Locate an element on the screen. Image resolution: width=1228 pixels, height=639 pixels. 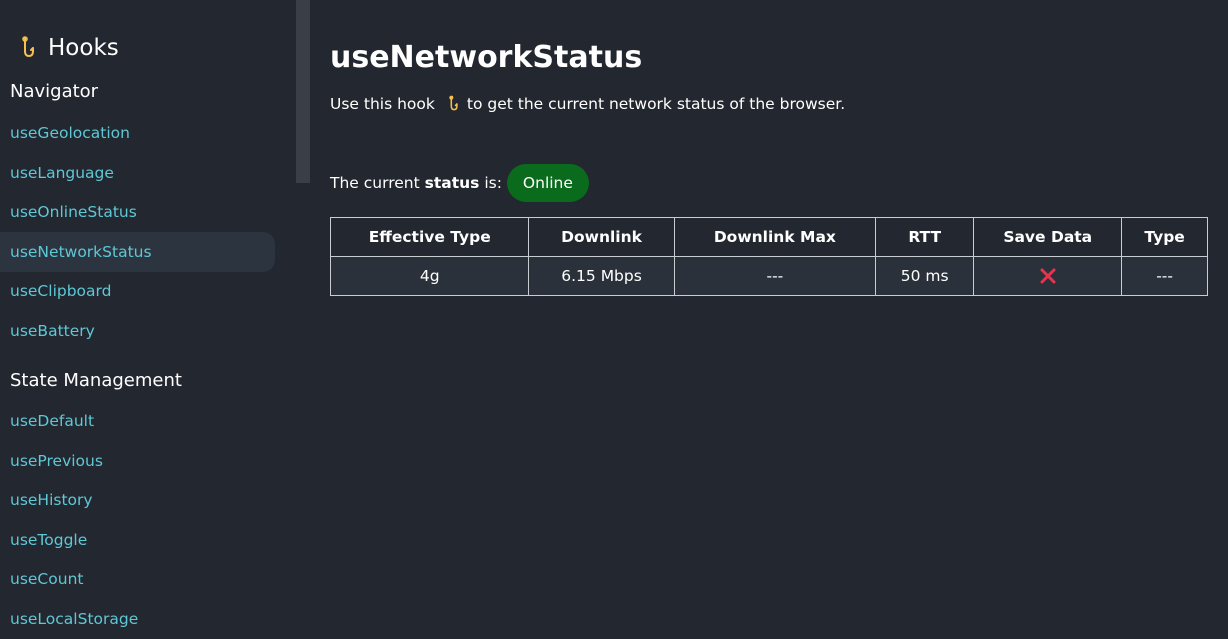
cross-icon is located at coordinates (1048, 276).